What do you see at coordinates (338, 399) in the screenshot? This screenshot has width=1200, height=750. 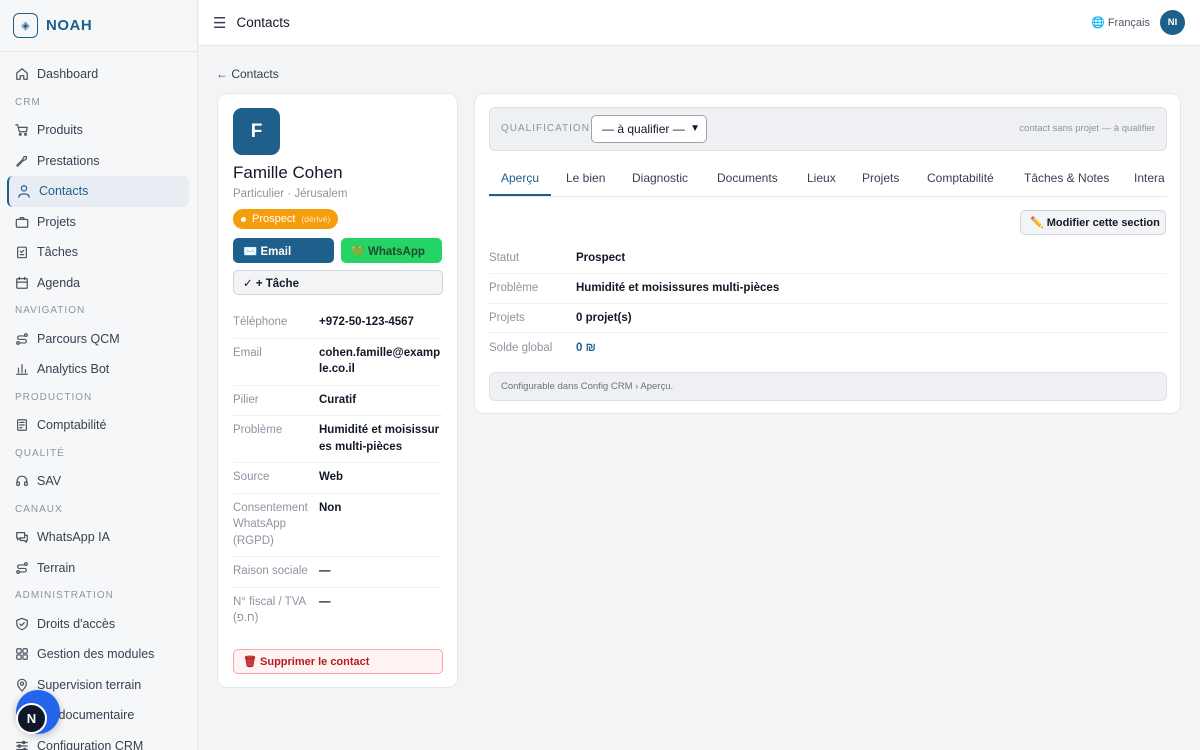 I see `contact-info-value: Curatif` at bounding box center [338, 399].